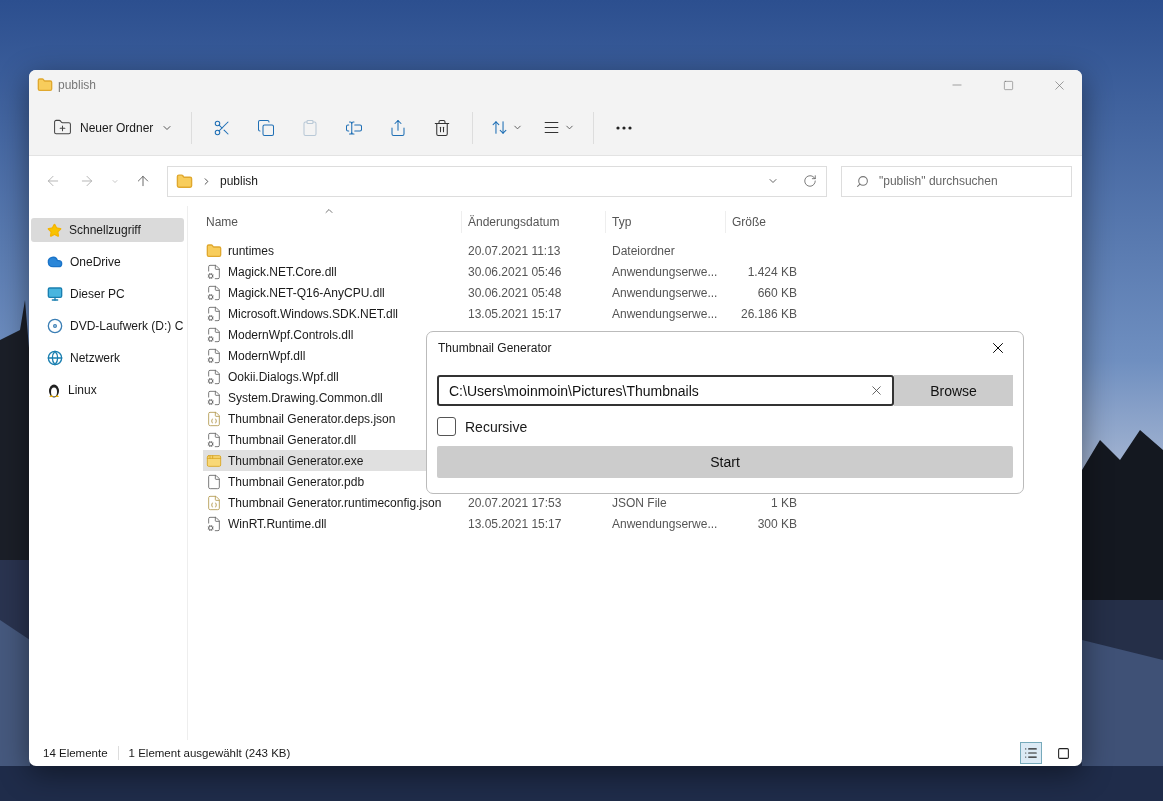  What do you see at coordinates (55, 294) in the screenshot?
I see `monitor-icon` at bounding box center [55, 294].